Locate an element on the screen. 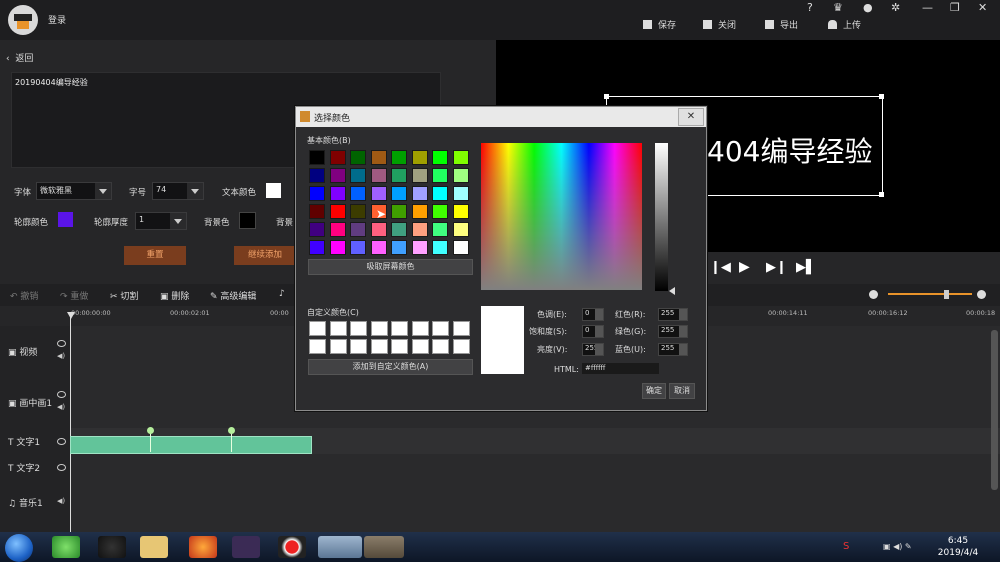 The width and height of the screenshot is (1000, 562). font-select: 微软雅黑 is located at coordinates (74, 191).